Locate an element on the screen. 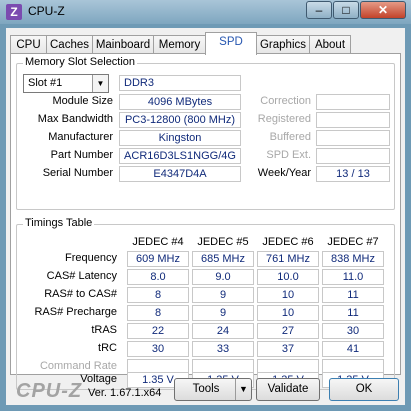 This screenshot has height=411, width=411. timings-col-header: JEDEC #7 is located at coordinates (353, 242).